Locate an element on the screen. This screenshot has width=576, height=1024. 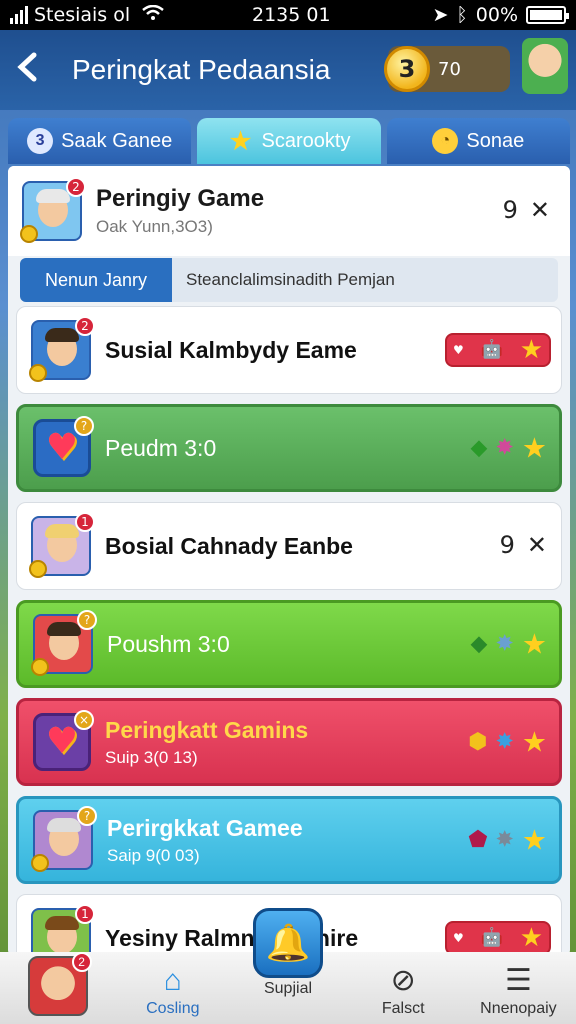
filter-button: Nenun Janry is located at coordinates (96, 280).